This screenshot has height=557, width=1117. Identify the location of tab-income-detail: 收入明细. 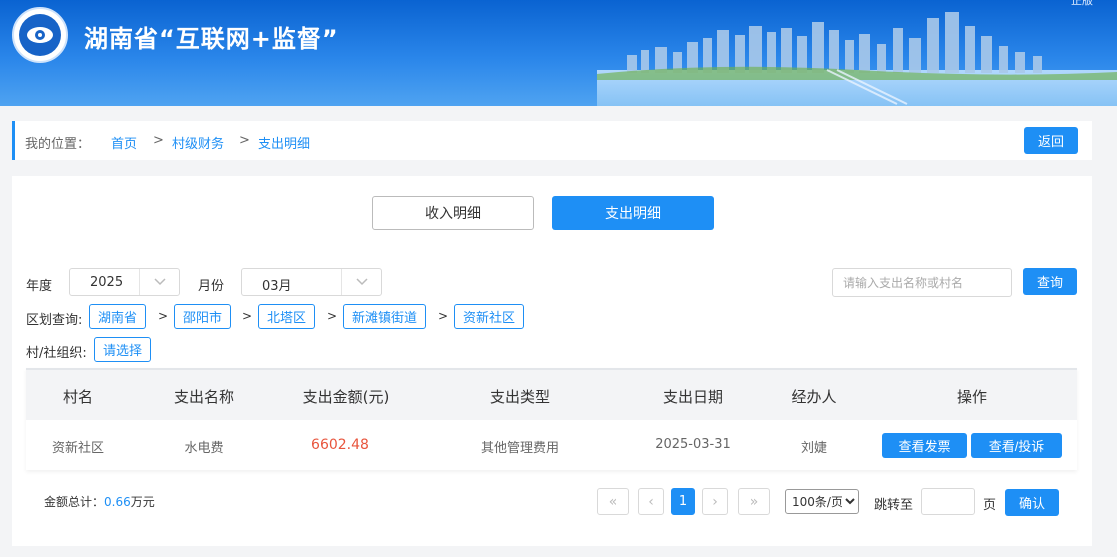
(453, 213).